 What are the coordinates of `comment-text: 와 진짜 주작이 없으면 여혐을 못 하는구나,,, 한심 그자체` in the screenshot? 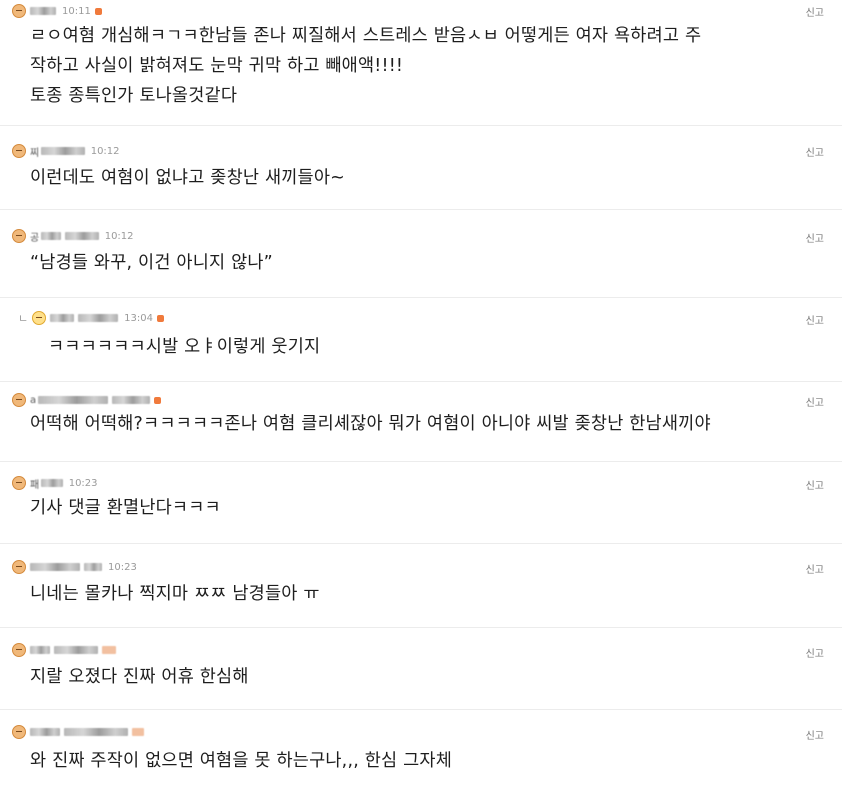 It's located at (241, 761).